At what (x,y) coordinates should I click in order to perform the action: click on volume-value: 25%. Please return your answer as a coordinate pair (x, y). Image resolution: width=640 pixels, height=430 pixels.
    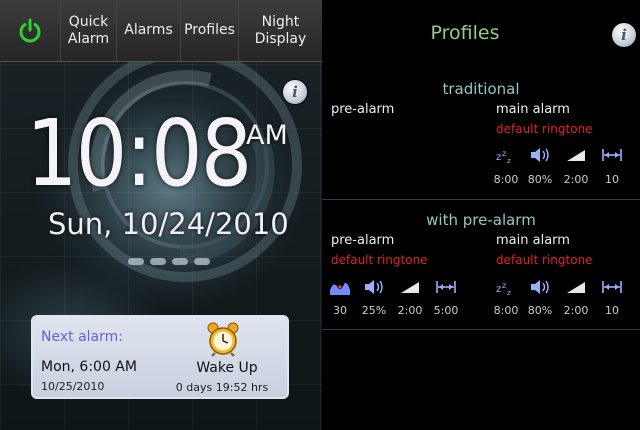
    Looking at the image, I should click on (374, 310).